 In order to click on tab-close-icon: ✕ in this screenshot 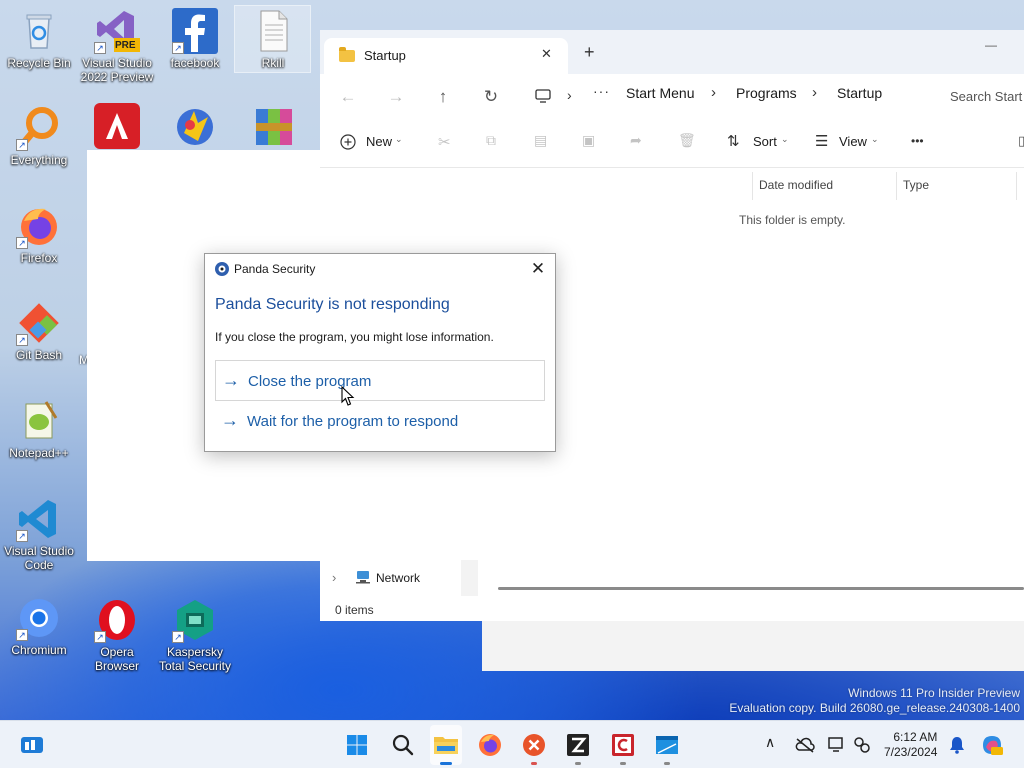, I will do `click(546, 54)`.